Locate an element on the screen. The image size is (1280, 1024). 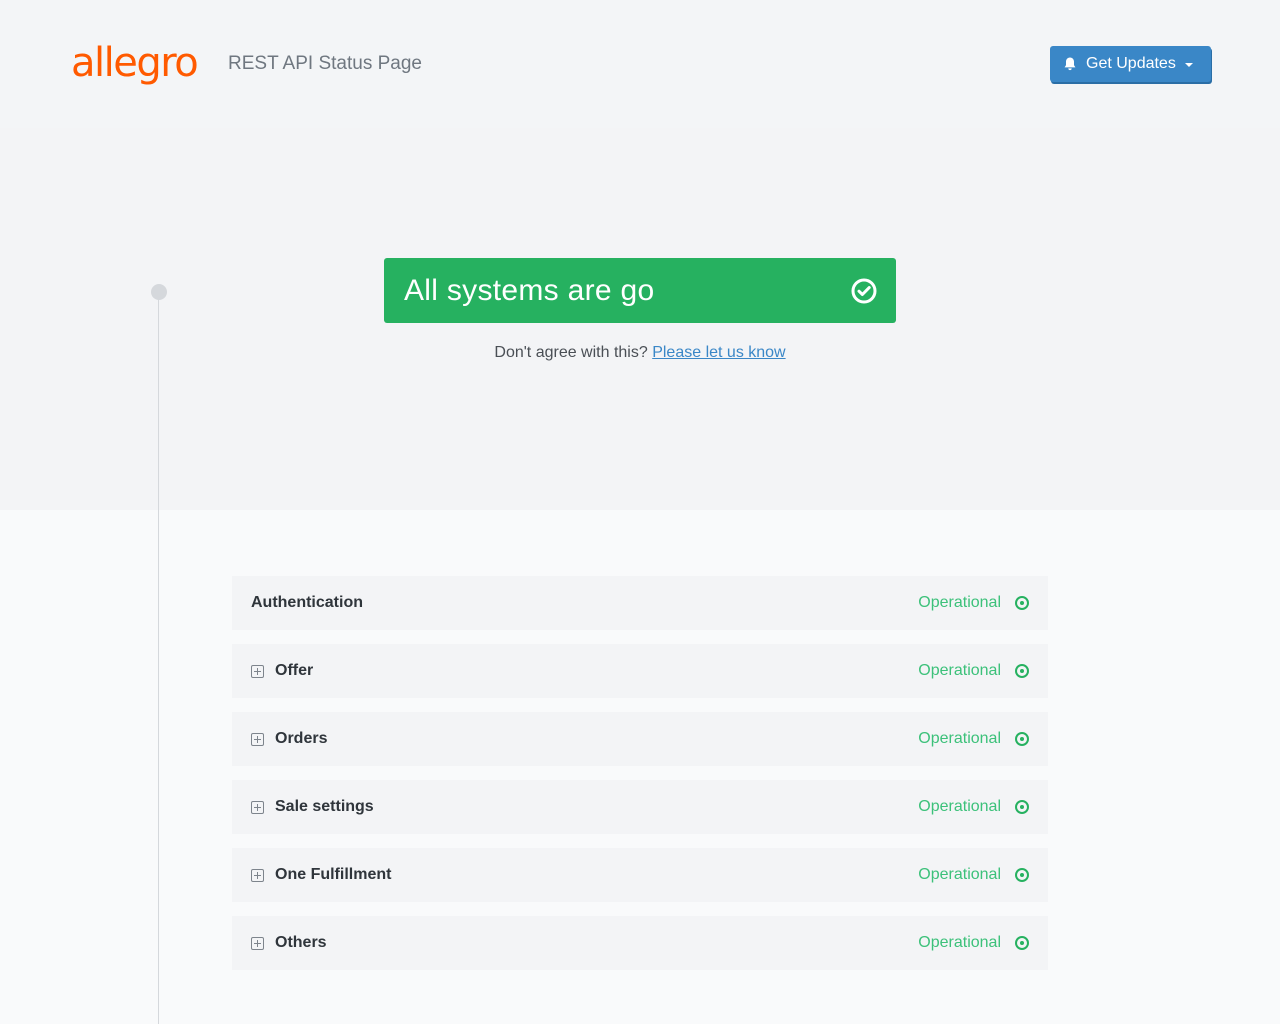
component-name: Authentication is located at coordinates (307, 602).